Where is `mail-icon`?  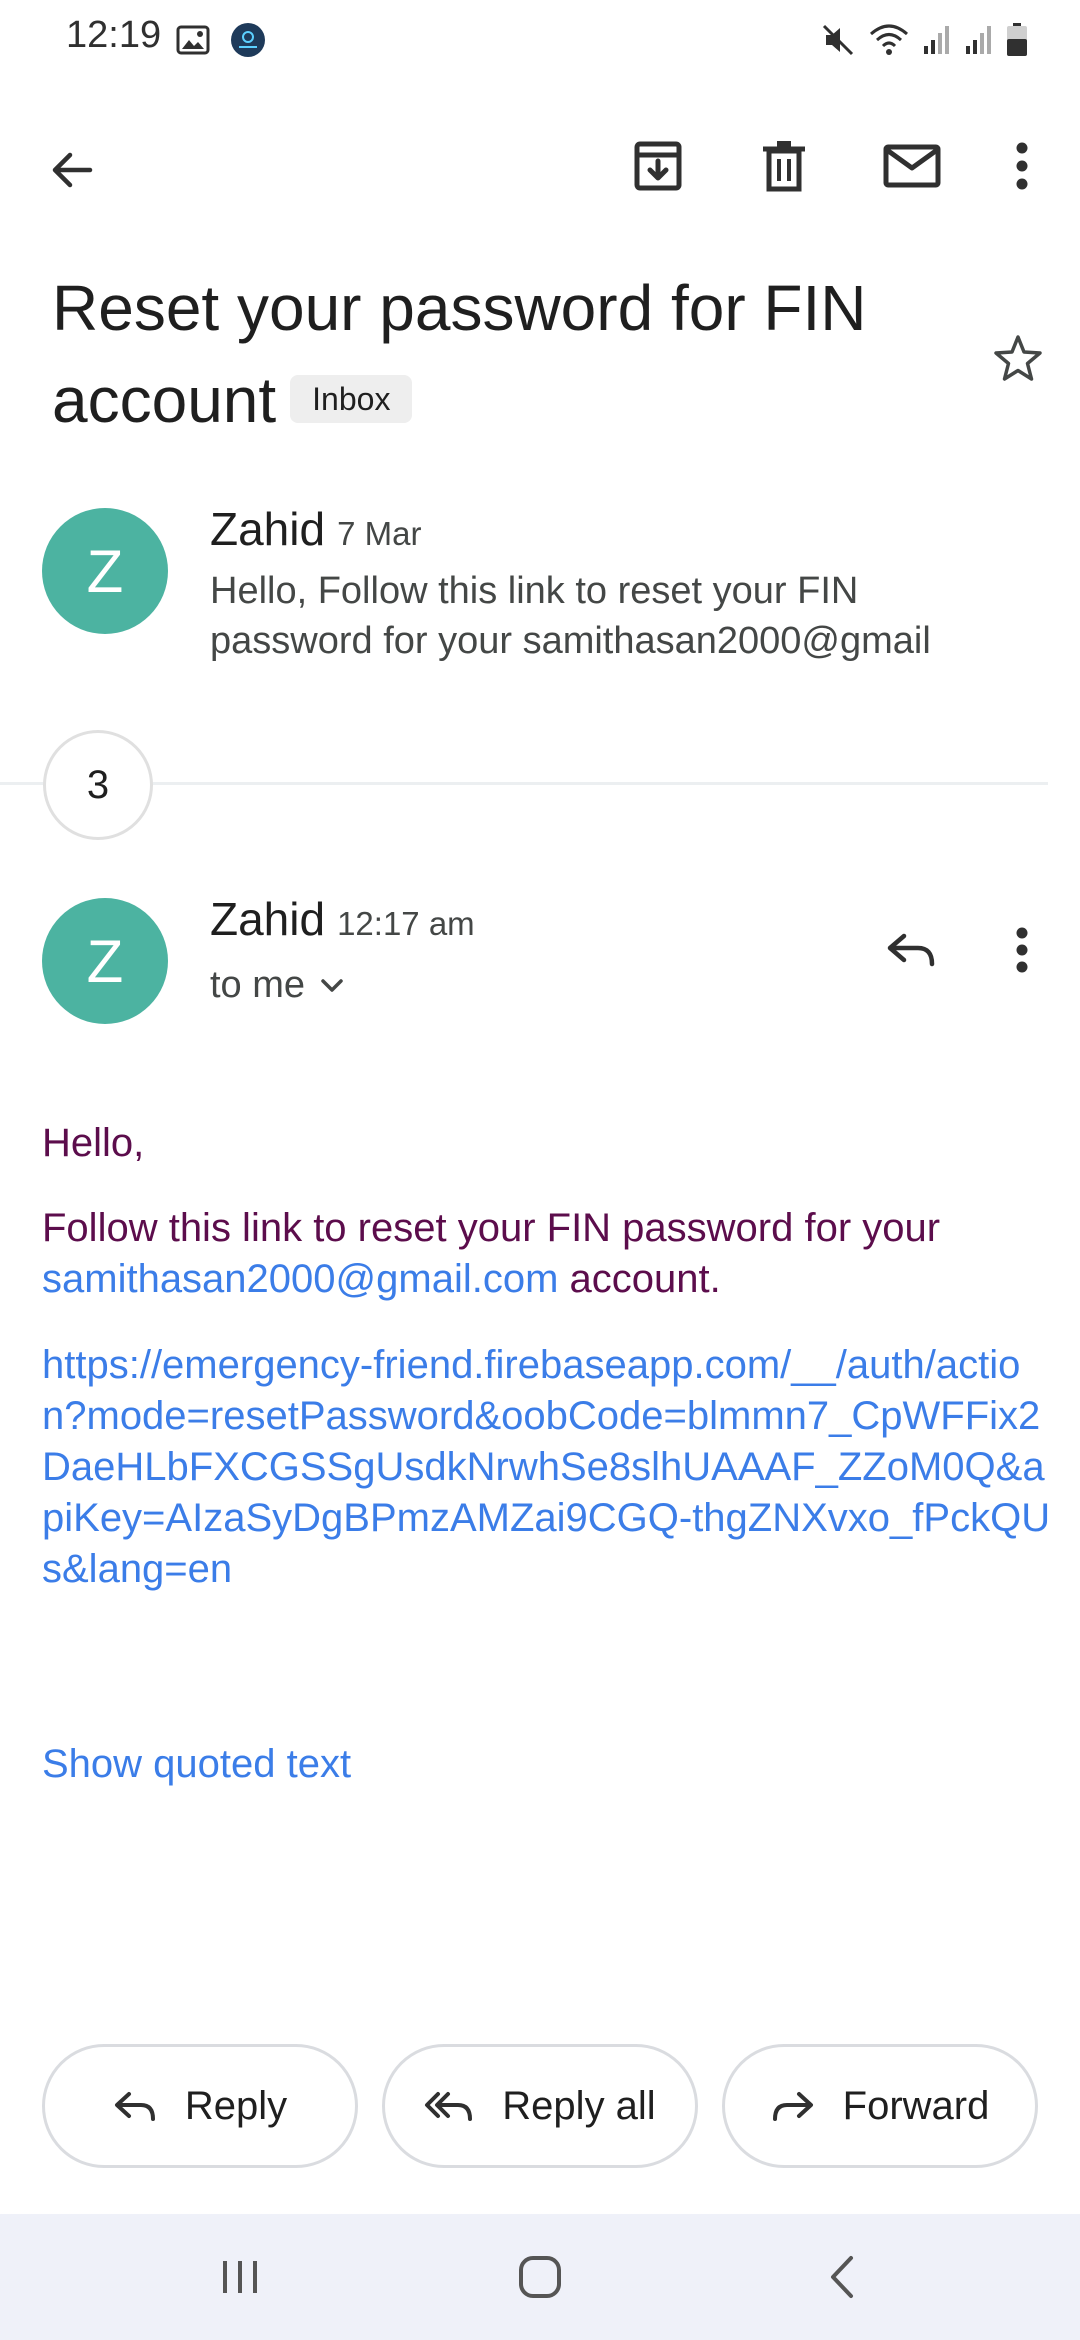
mail-icon is located at coordinates (912, 166).